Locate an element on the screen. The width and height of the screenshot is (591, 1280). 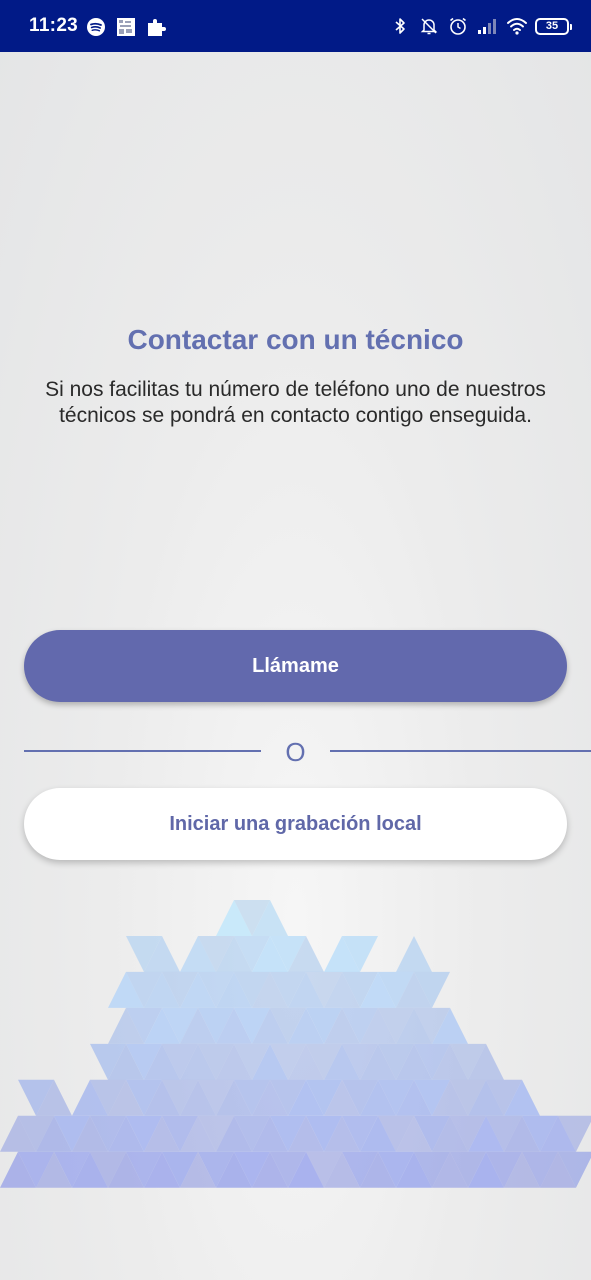
divider-line-right is located at coordinates (460, 751).